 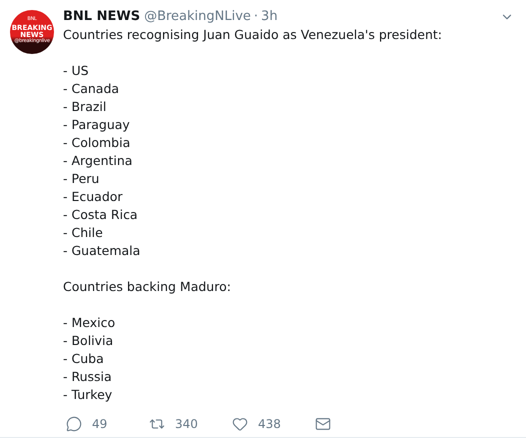 What do you see at coordinates (89, 323) in the screenshot?
I see `list-item: - Mexico` at bounding box center [89, 323].